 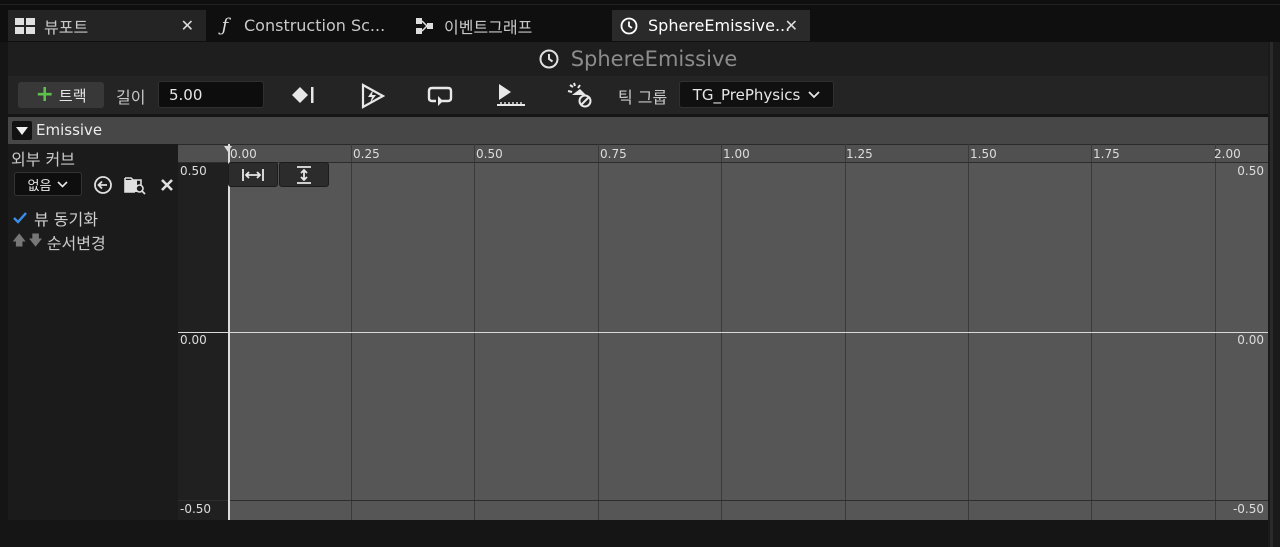 What do you see at coordinates (489, 154) in the screenshot?
I see `x-tick-label: 0.50` at bounding box center [489, 154].